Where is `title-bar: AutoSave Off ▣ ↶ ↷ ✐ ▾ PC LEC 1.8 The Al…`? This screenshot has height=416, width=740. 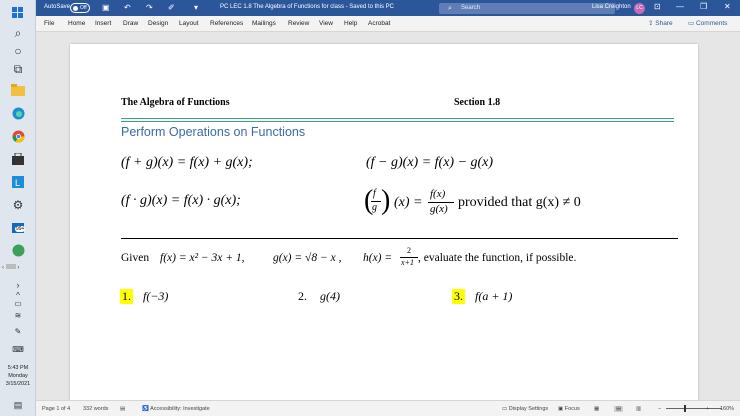
title-bar: AutoSave Off ▣ ↶ ↷ ✐ ▾ PC LEC 1.8 The Al… is located at coordinates (388, 8).